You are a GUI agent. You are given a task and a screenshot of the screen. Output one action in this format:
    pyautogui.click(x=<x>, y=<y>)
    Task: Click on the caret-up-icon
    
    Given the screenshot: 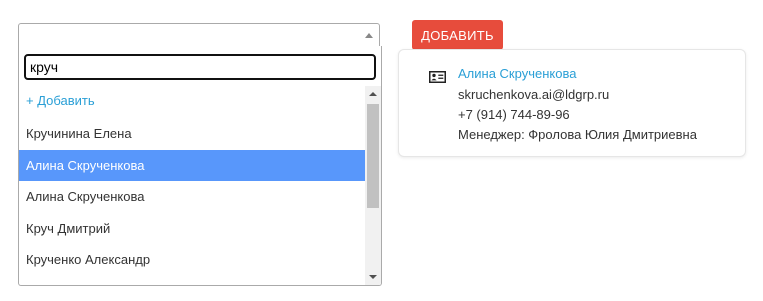 What is the action you would take?
    pyautogui.click(x=369, y=35)
    